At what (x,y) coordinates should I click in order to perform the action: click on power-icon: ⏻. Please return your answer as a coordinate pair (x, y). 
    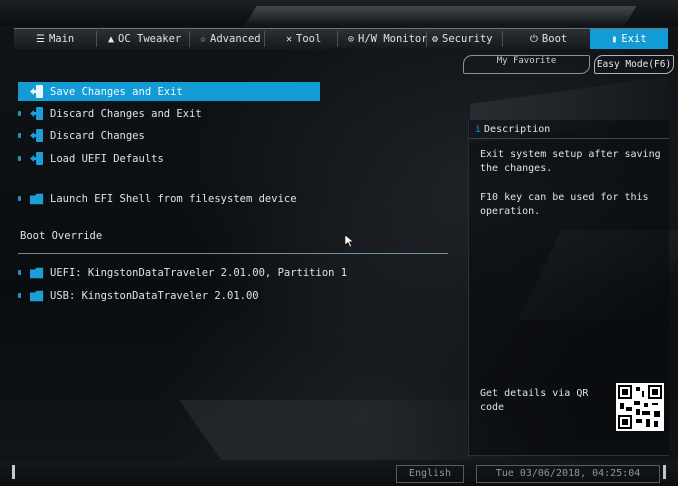
    Looking at the image, I should click on (534, 39).